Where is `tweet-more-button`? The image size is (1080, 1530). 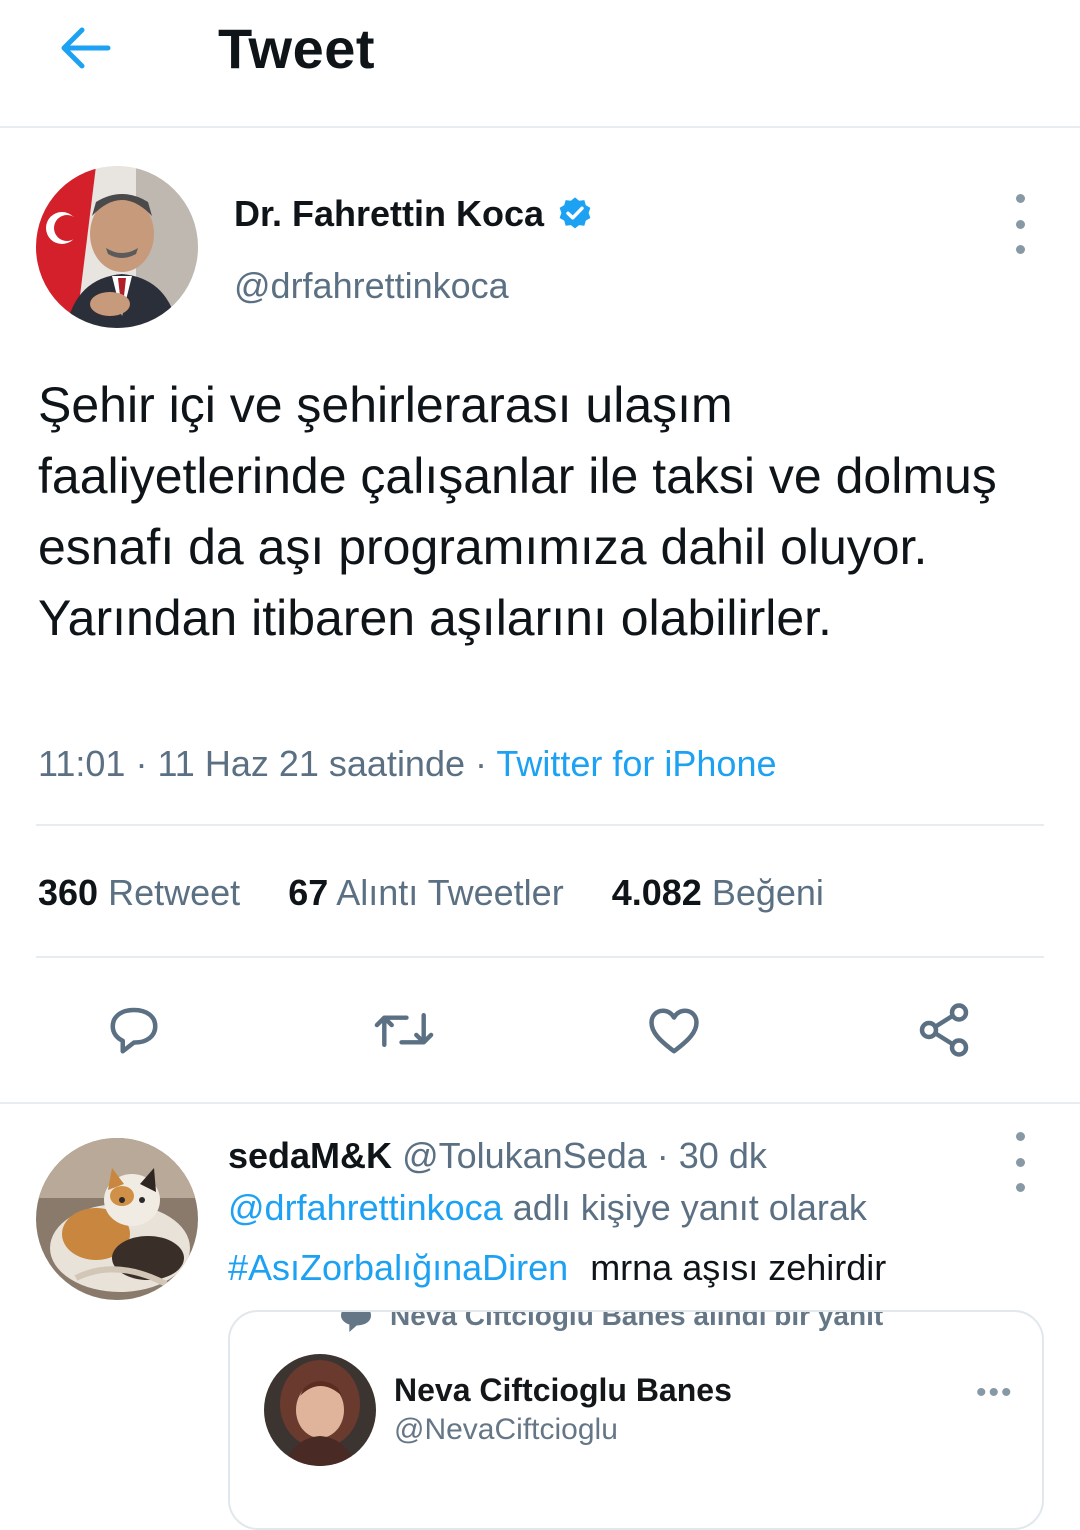
tweet-more-button is located at coordinates (1020, 224).